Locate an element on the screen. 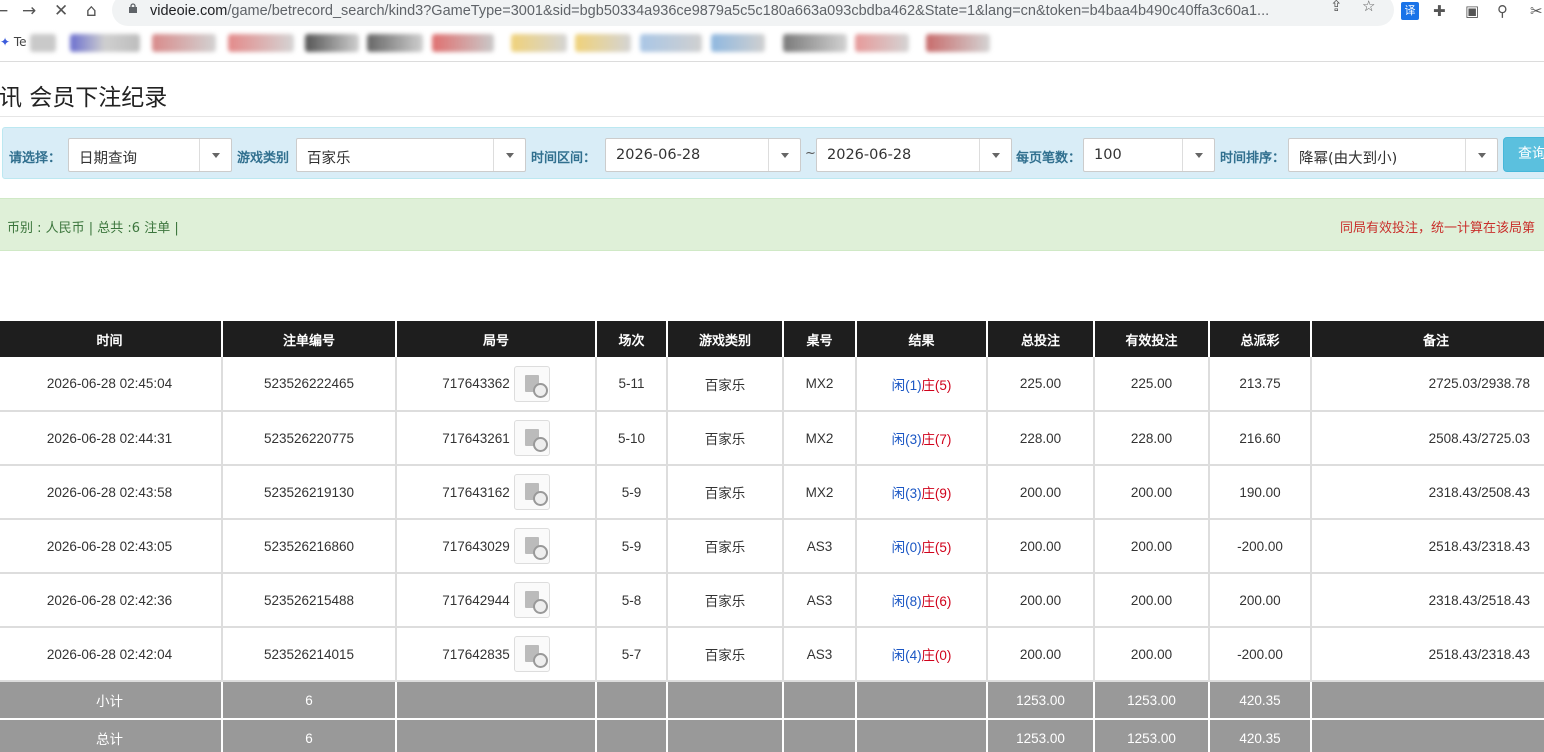 Image resolution: width=1544 pixels, height=752 pixels. column-header-time: 时间 is located at coordinates (111, 339).